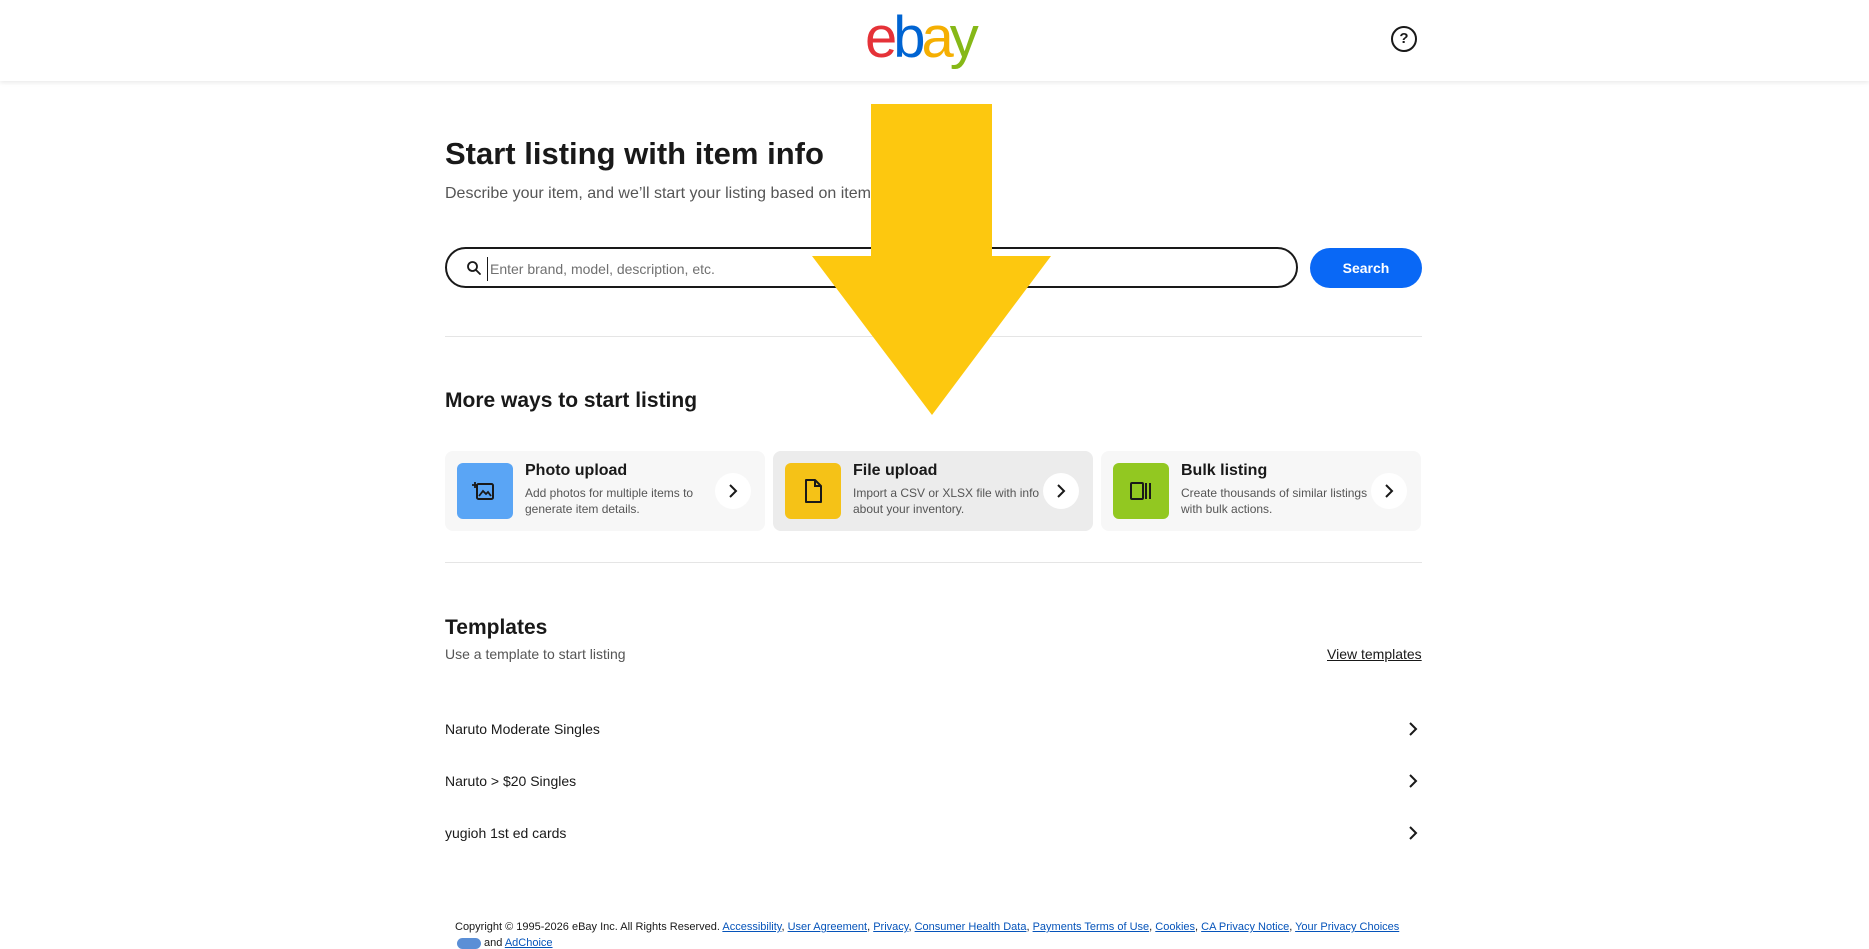  What do you see at coordinates (881, 37) in the screenshot?
I see `logo-letter-e: e` at bounding box center [881, 37].